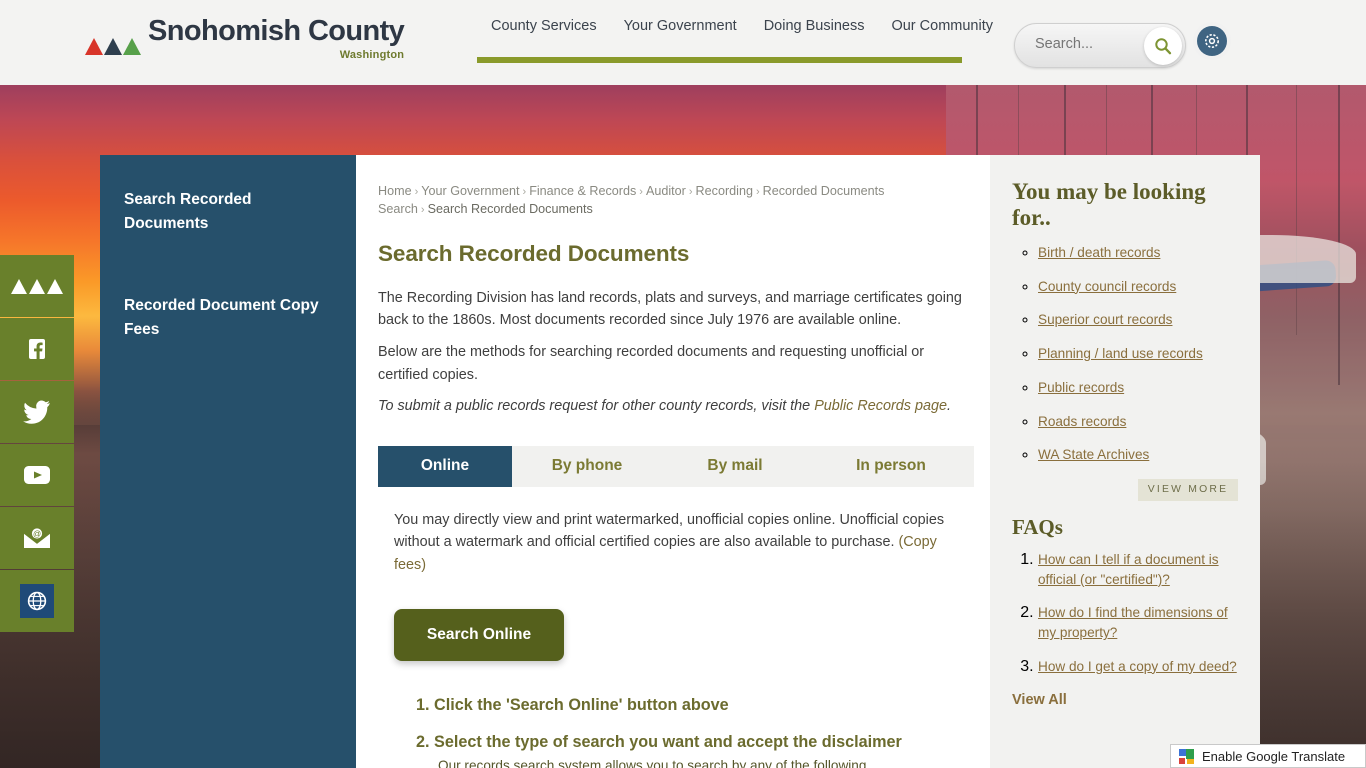  I want to click on gear-icon, so click(1212, 41).